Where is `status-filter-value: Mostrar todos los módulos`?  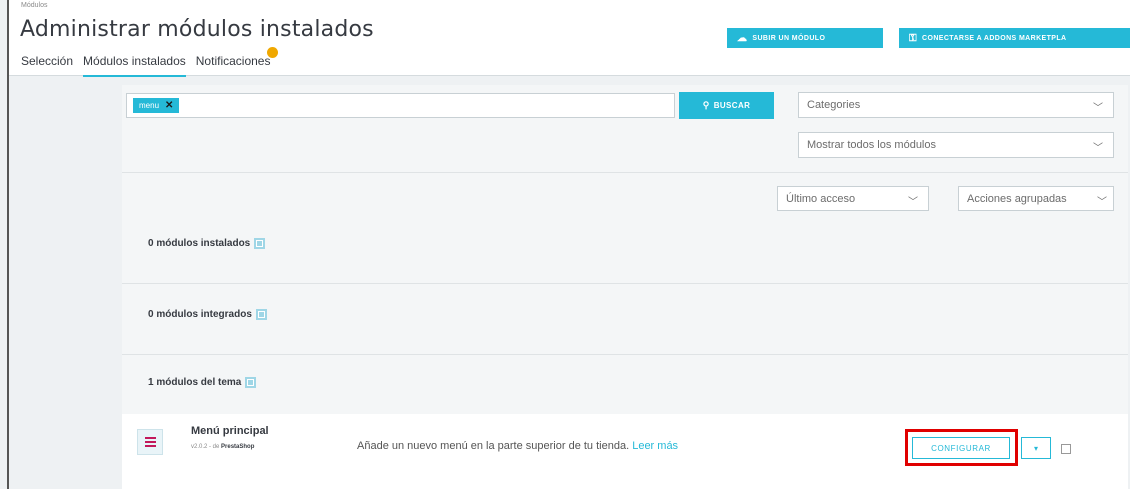
status-filter-value: Mostrar todos los módulos is located at coordinates (871, 145).